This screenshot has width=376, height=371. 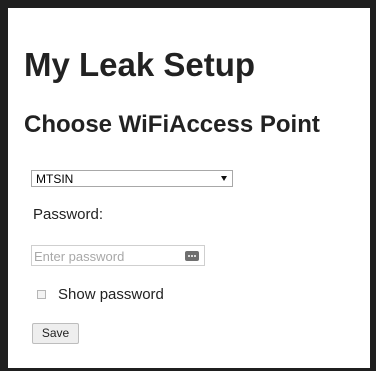 What do you see at coordinates (111, 294) in the screenshot?
I see `show-password-label: Show password` at bounding box center [111, 294].